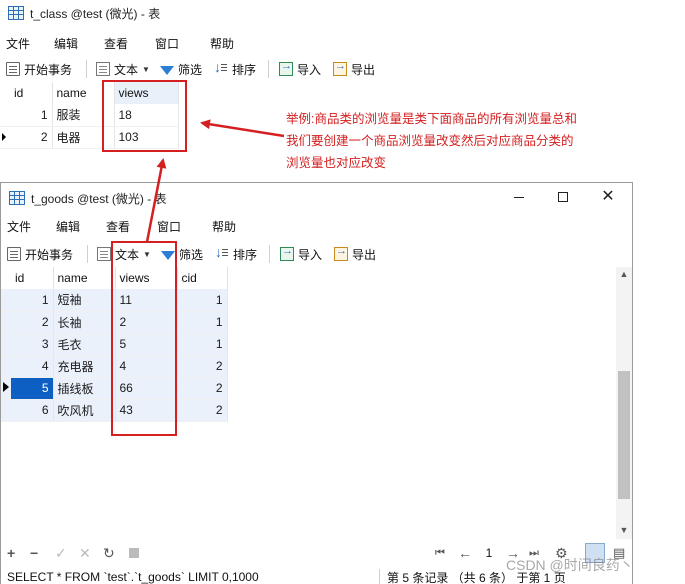 The height and width of the screenshot is (584, 685). I want to click on window-title: t_class @test (微光) - 表, so click(95, 13).